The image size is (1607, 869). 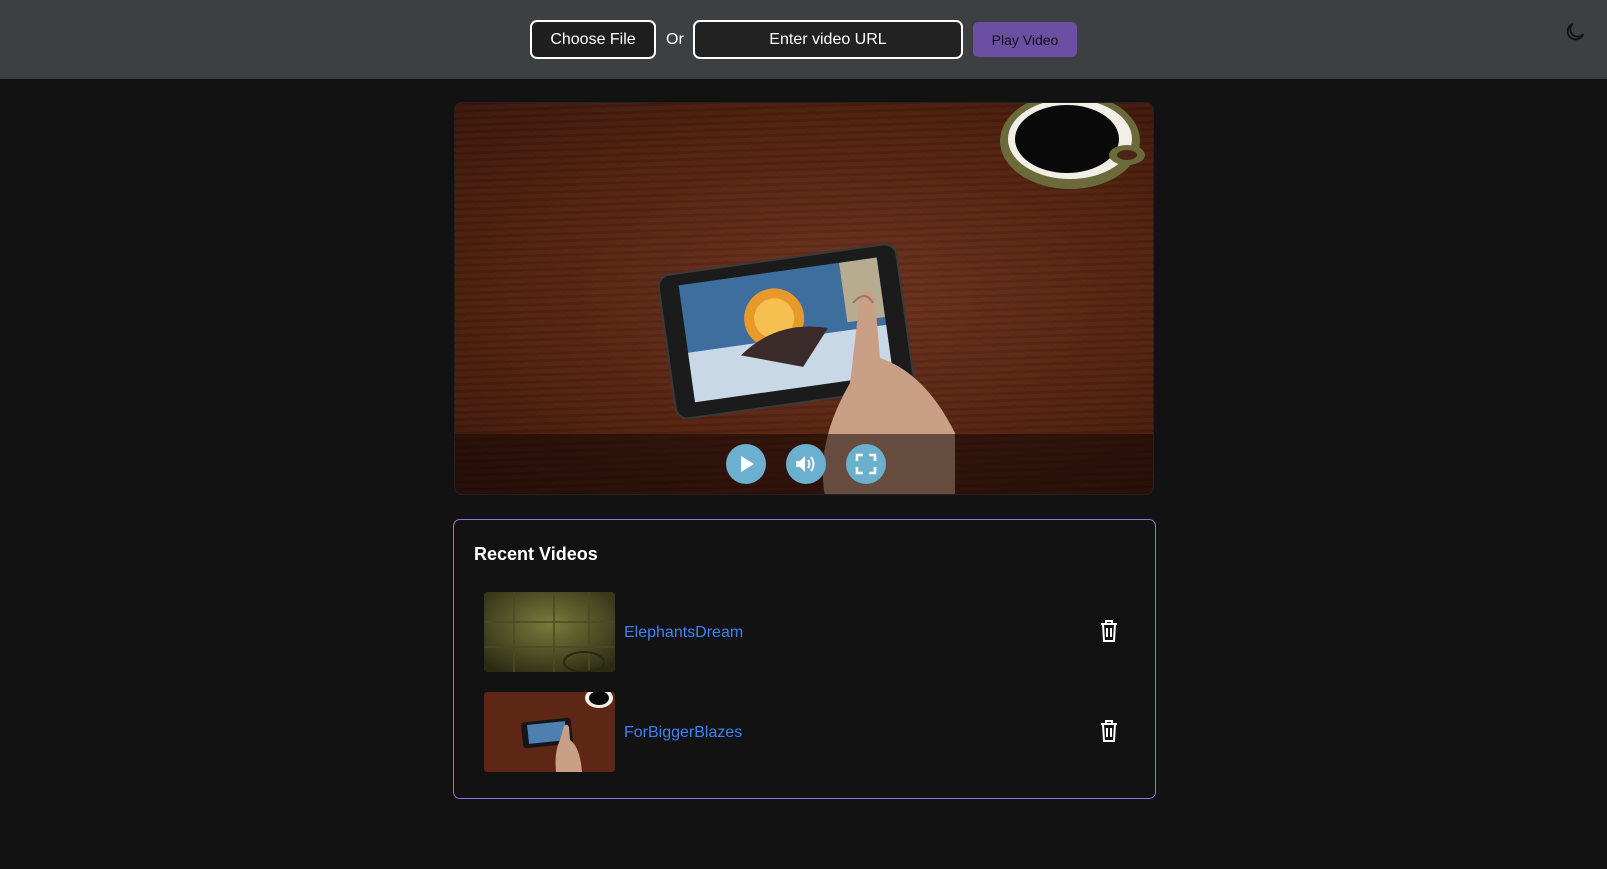 What do you see at coordinates (593, 39) in the screenshot?
I see `choose-file-button: Choose File` at bounding box center [593, 39].